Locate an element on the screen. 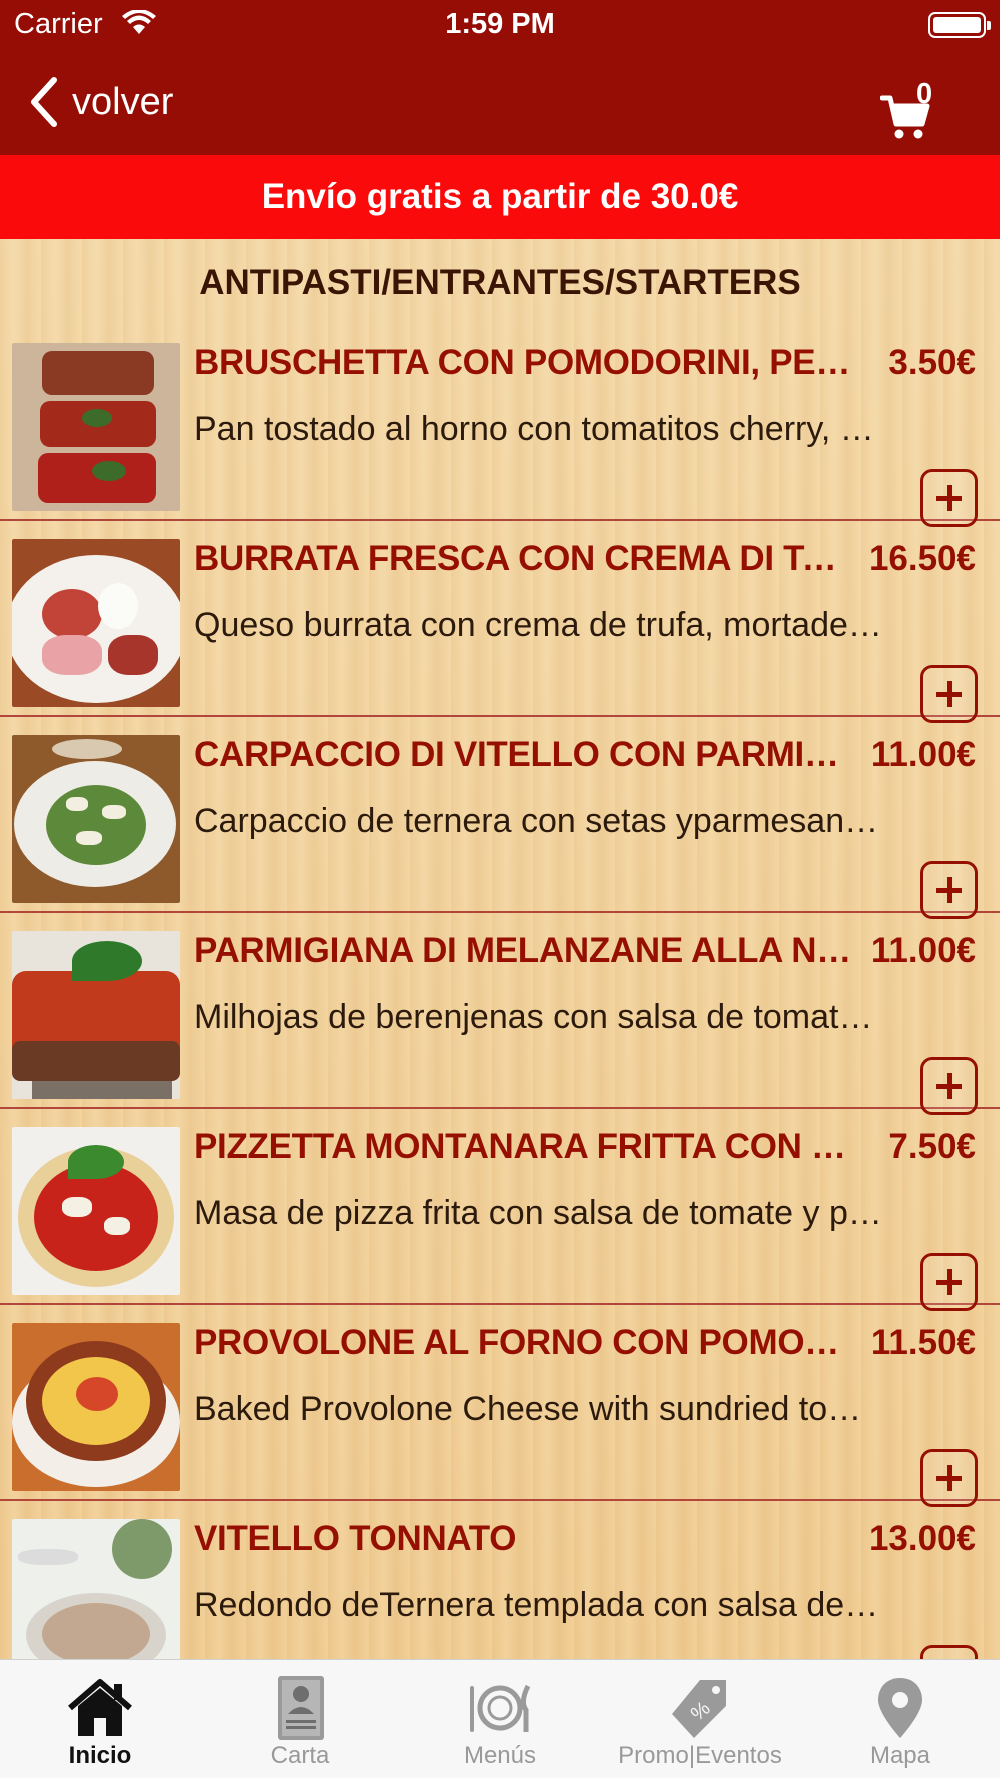 The height and width of the screenshot is (1778, 1000). tab-promo-eventos: % Promo|Eventos is located at coordinates (700, 1719).